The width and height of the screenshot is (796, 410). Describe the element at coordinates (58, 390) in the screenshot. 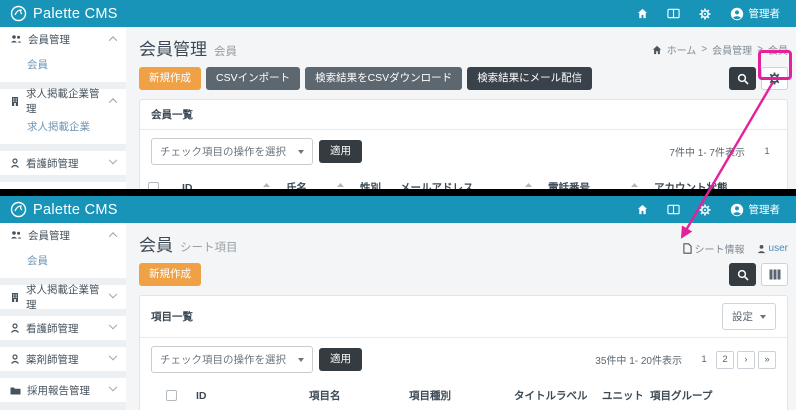

I see `sidebar-label: 採用報告管理` at that location.